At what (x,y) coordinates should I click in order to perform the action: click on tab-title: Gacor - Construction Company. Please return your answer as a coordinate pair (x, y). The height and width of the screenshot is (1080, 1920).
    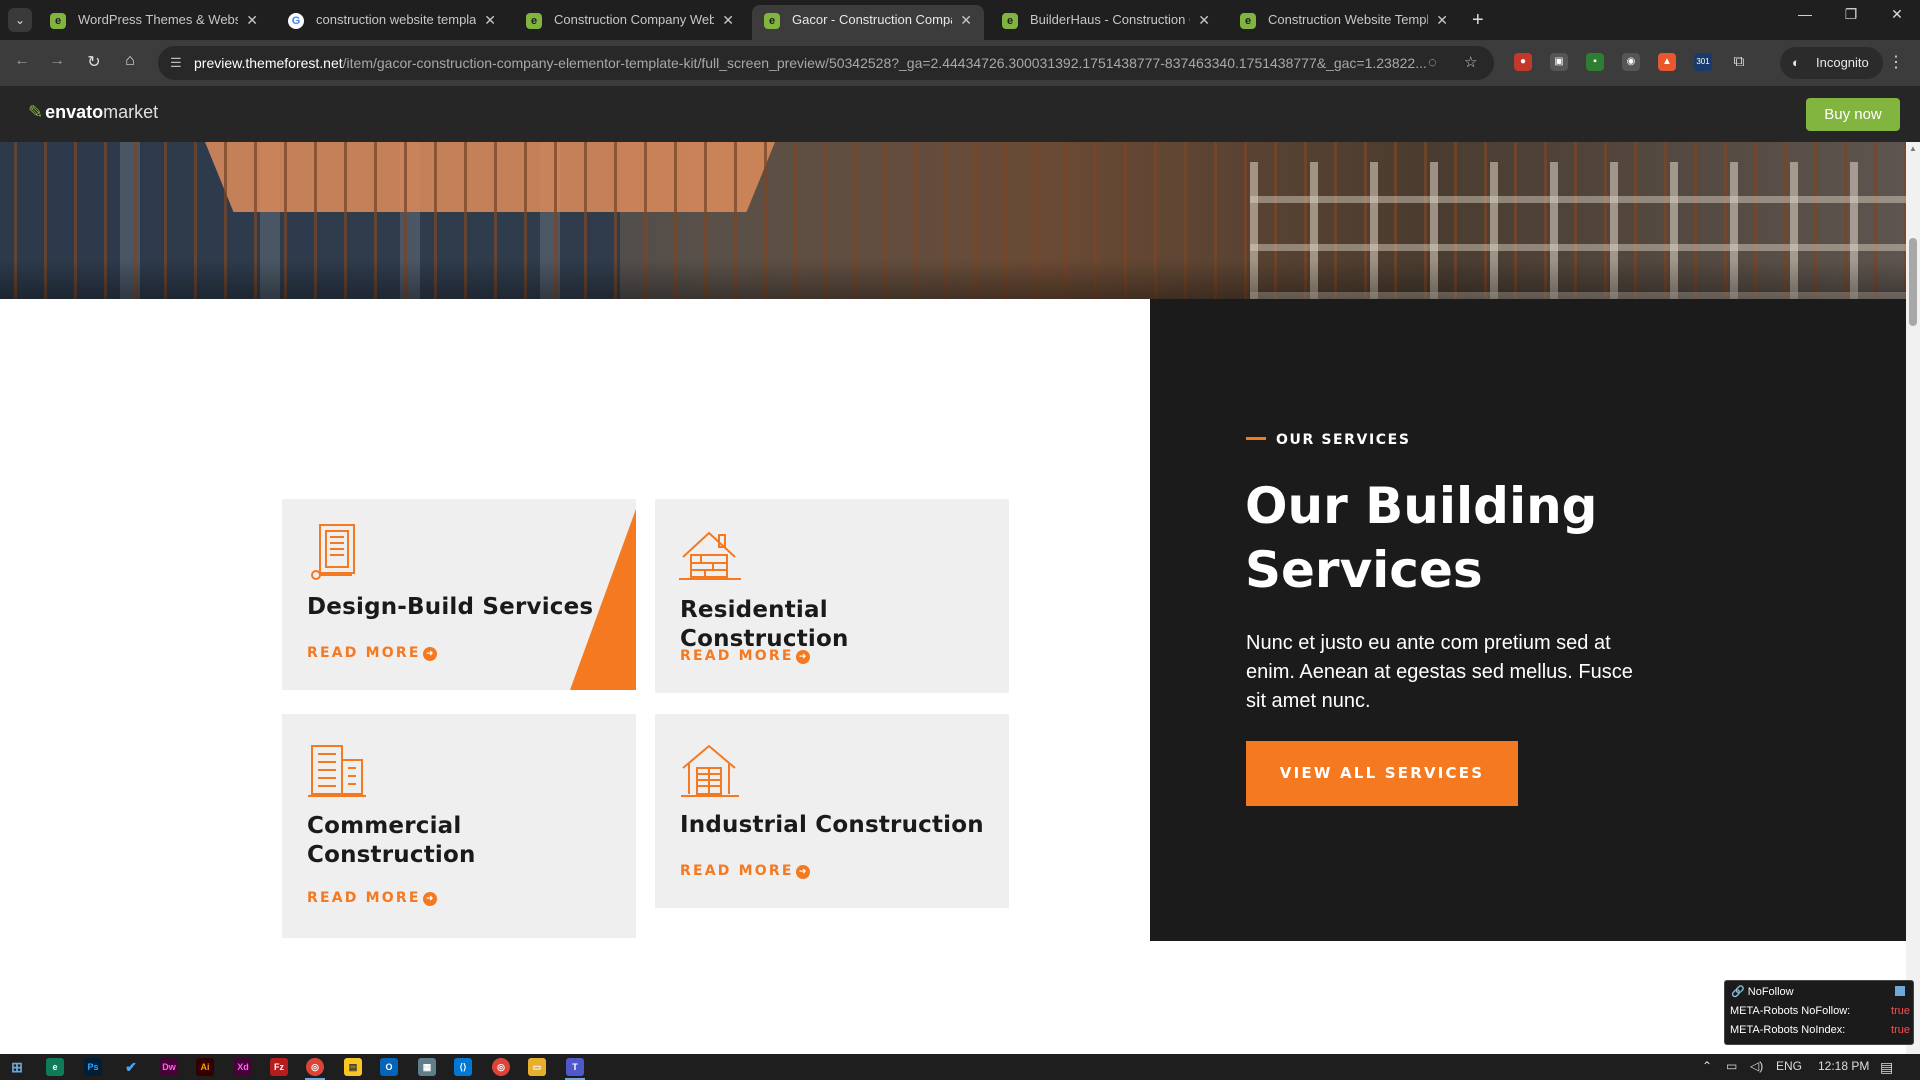
    Looking at the image, I should click on (872, 19).